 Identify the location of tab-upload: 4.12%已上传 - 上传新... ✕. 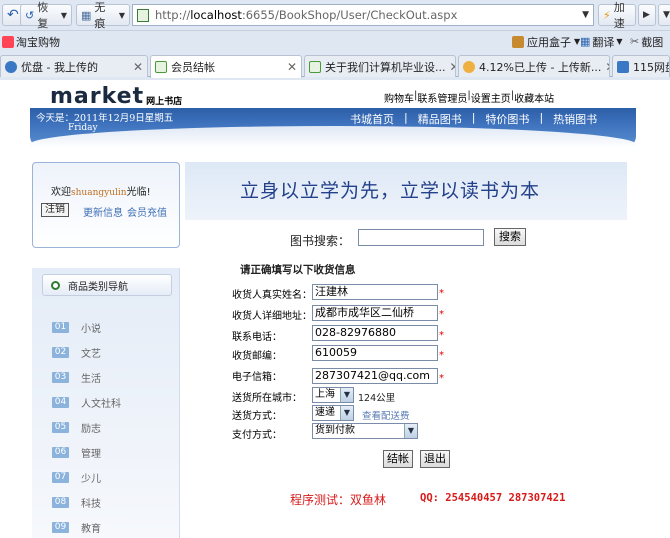
(534, 66).